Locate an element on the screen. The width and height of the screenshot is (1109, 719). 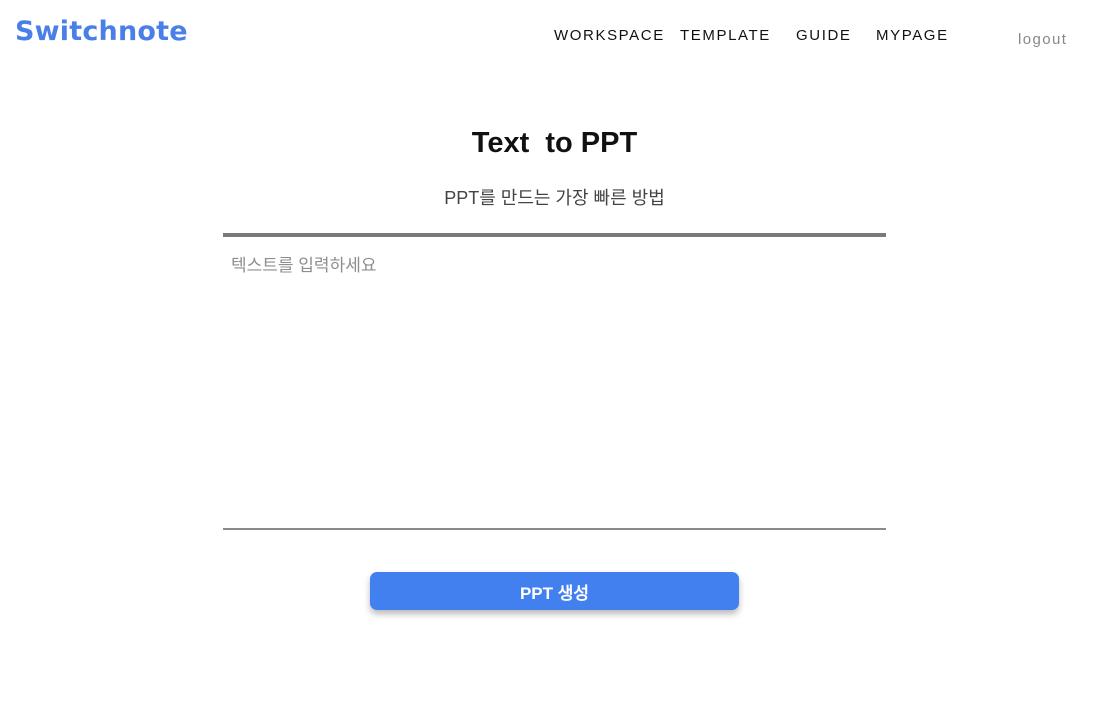
logo: Switchnote is located at coordinates (101, 31).